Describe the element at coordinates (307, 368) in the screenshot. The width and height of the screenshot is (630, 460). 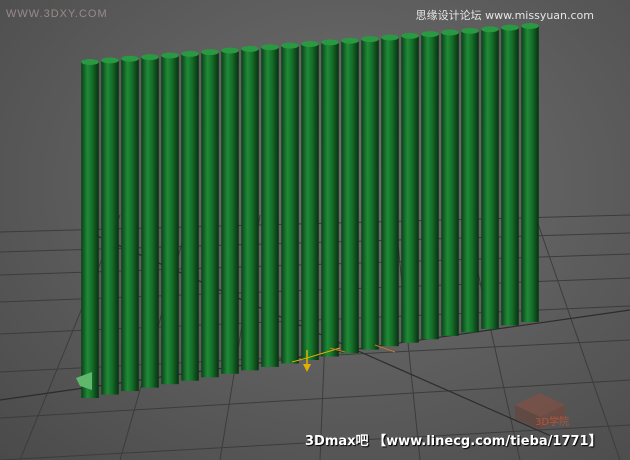
I see `gizmo-arrow-icon` at that location.